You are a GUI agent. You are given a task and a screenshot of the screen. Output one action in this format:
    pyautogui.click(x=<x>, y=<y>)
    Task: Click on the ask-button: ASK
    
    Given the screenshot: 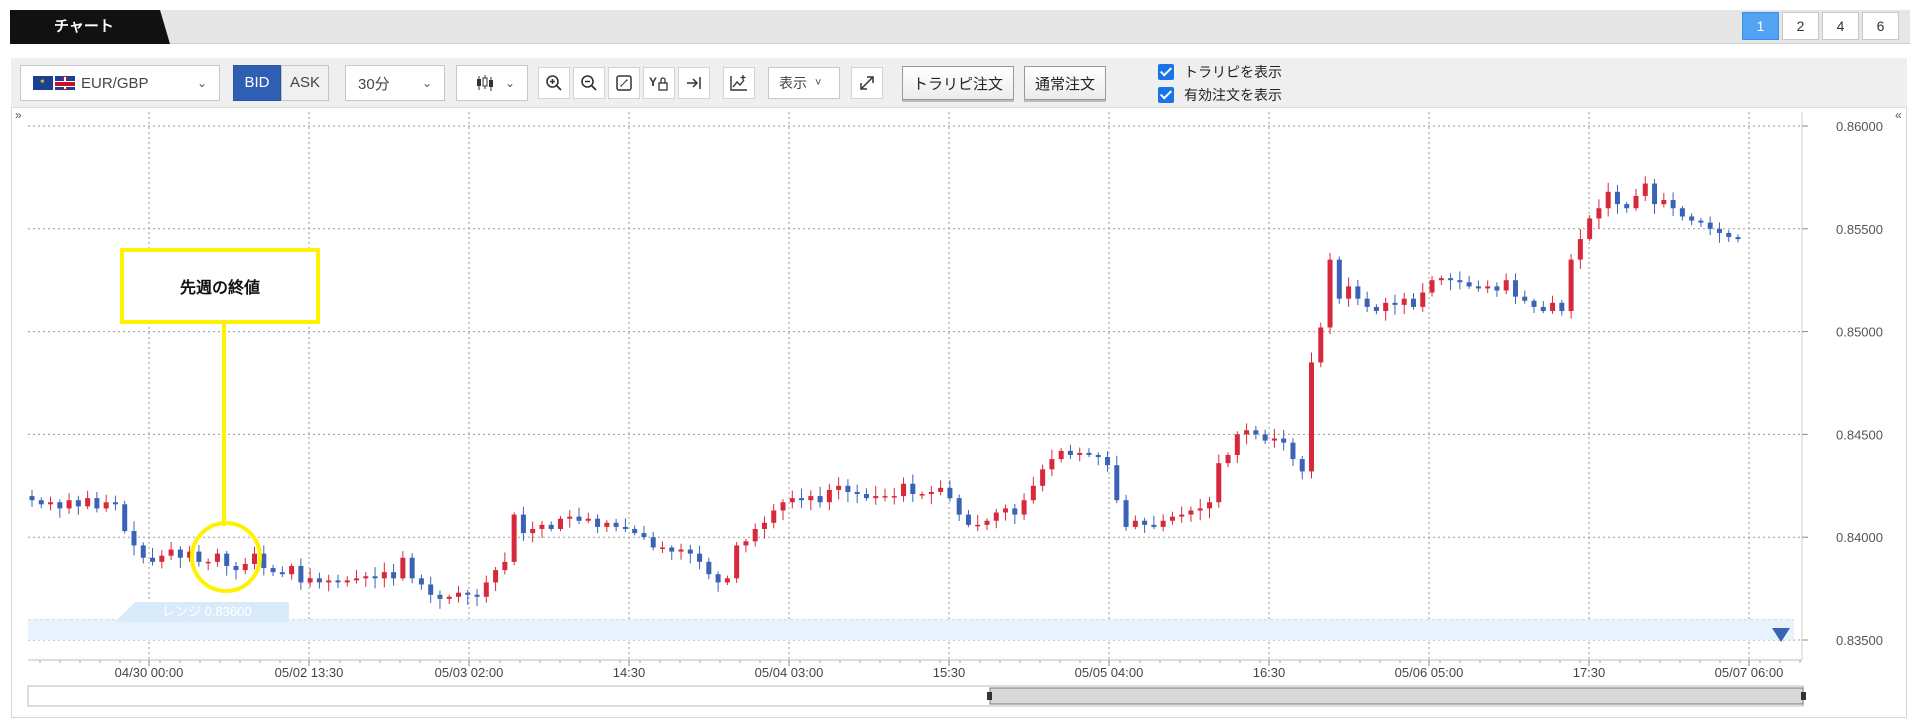 What is the action you would take?
    pyautogui.click(x=305, y=83)
    